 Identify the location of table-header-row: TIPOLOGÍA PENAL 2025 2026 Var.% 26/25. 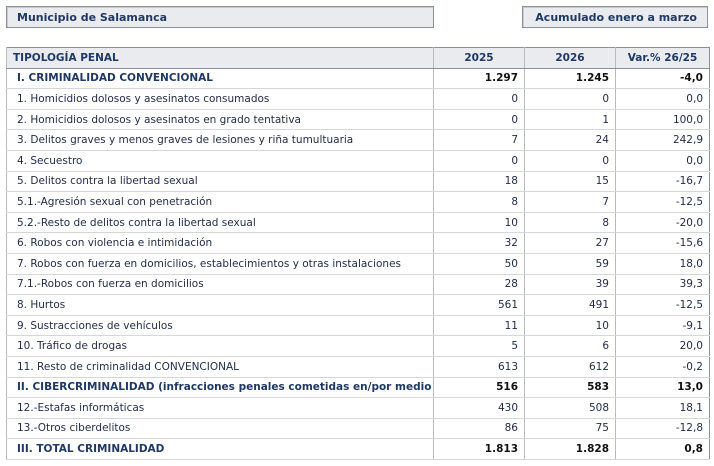
(358, 58).